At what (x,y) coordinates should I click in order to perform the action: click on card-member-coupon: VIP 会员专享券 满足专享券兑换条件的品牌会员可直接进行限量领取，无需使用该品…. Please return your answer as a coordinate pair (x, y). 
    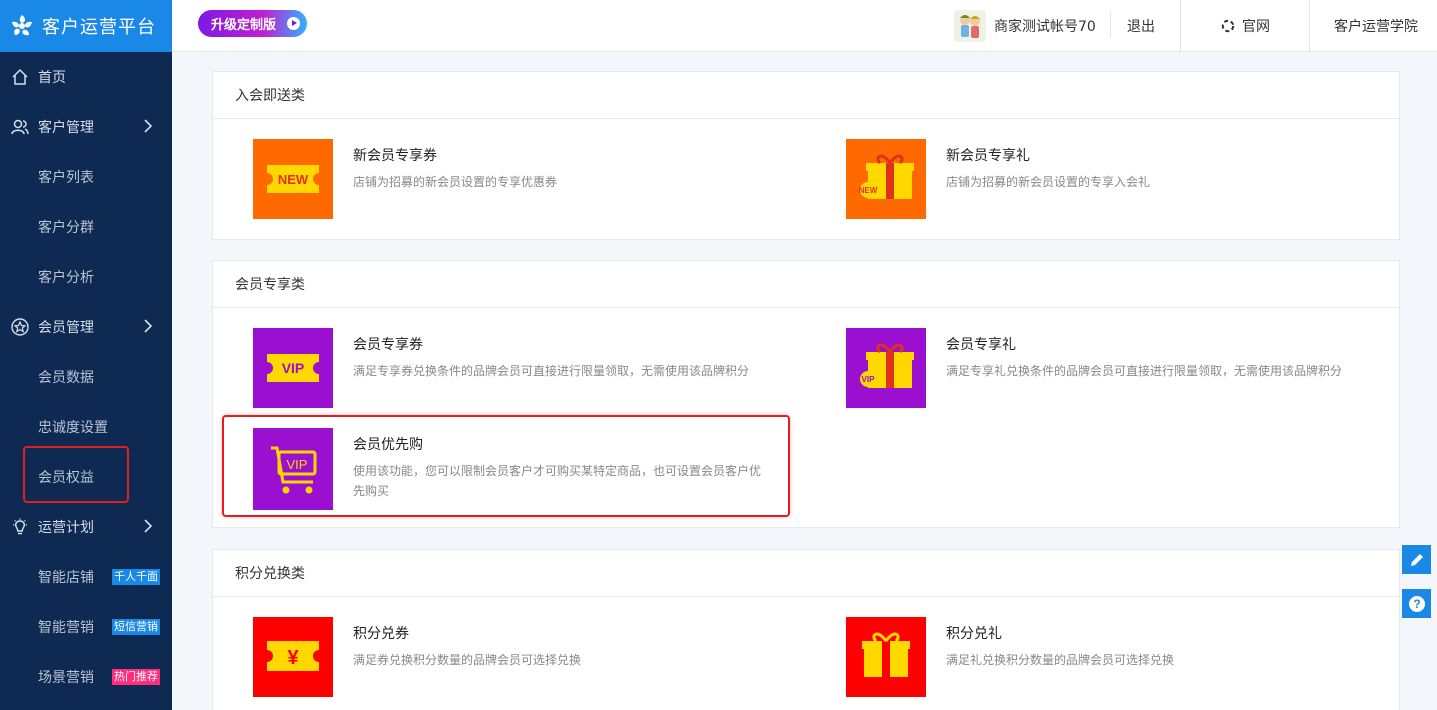
    Looking at the image, I should click on (533, 368).